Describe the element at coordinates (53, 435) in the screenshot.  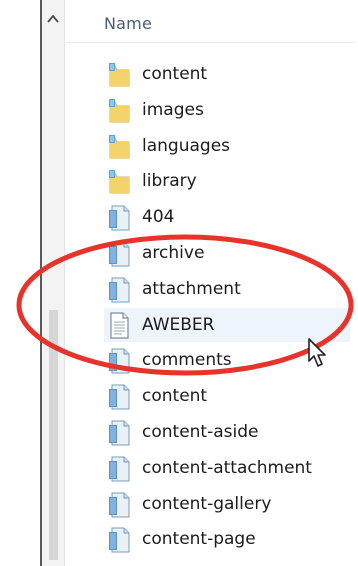
I see `scrollbar-thumb` at that location.